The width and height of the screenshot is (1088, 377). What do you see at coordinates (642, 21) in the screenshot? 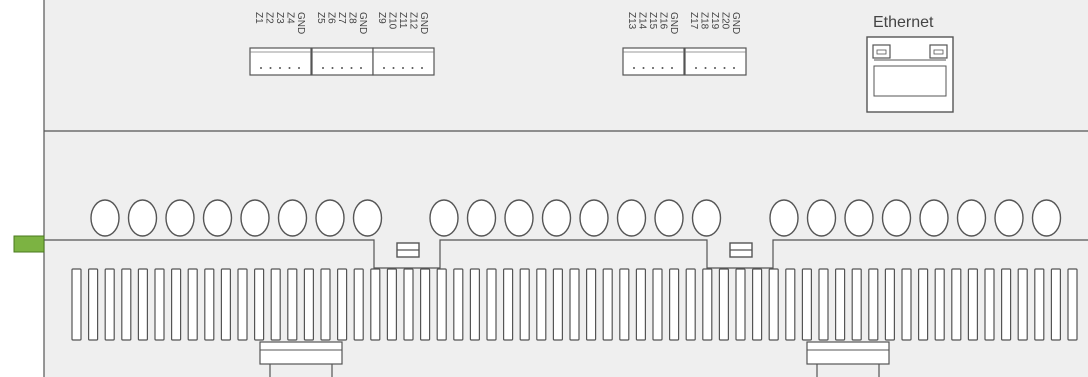
I see `terminal-label: Z14` at bounding box center [642, 21].